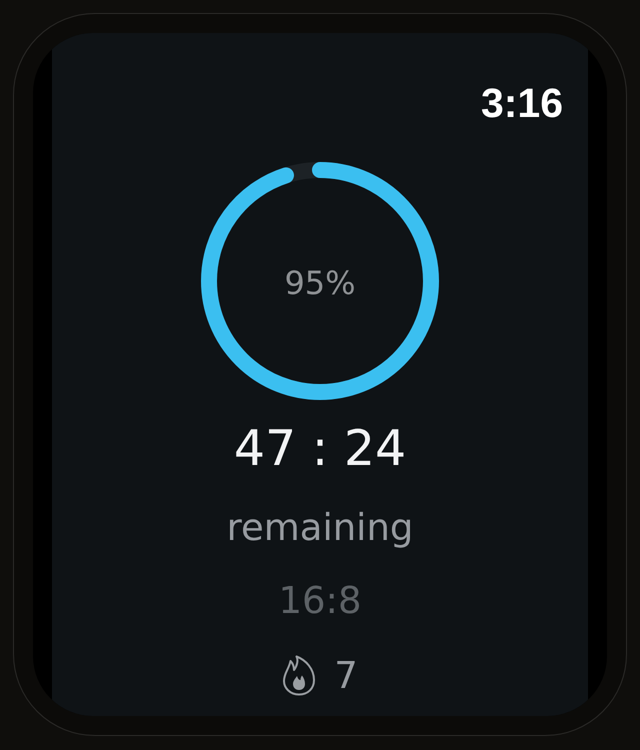 Image resolution: width=640 pixels, height=750 pixels. Describe the element at coordinates (521, 103) in the screenshot. I see `status-time: 3:16` at that location.